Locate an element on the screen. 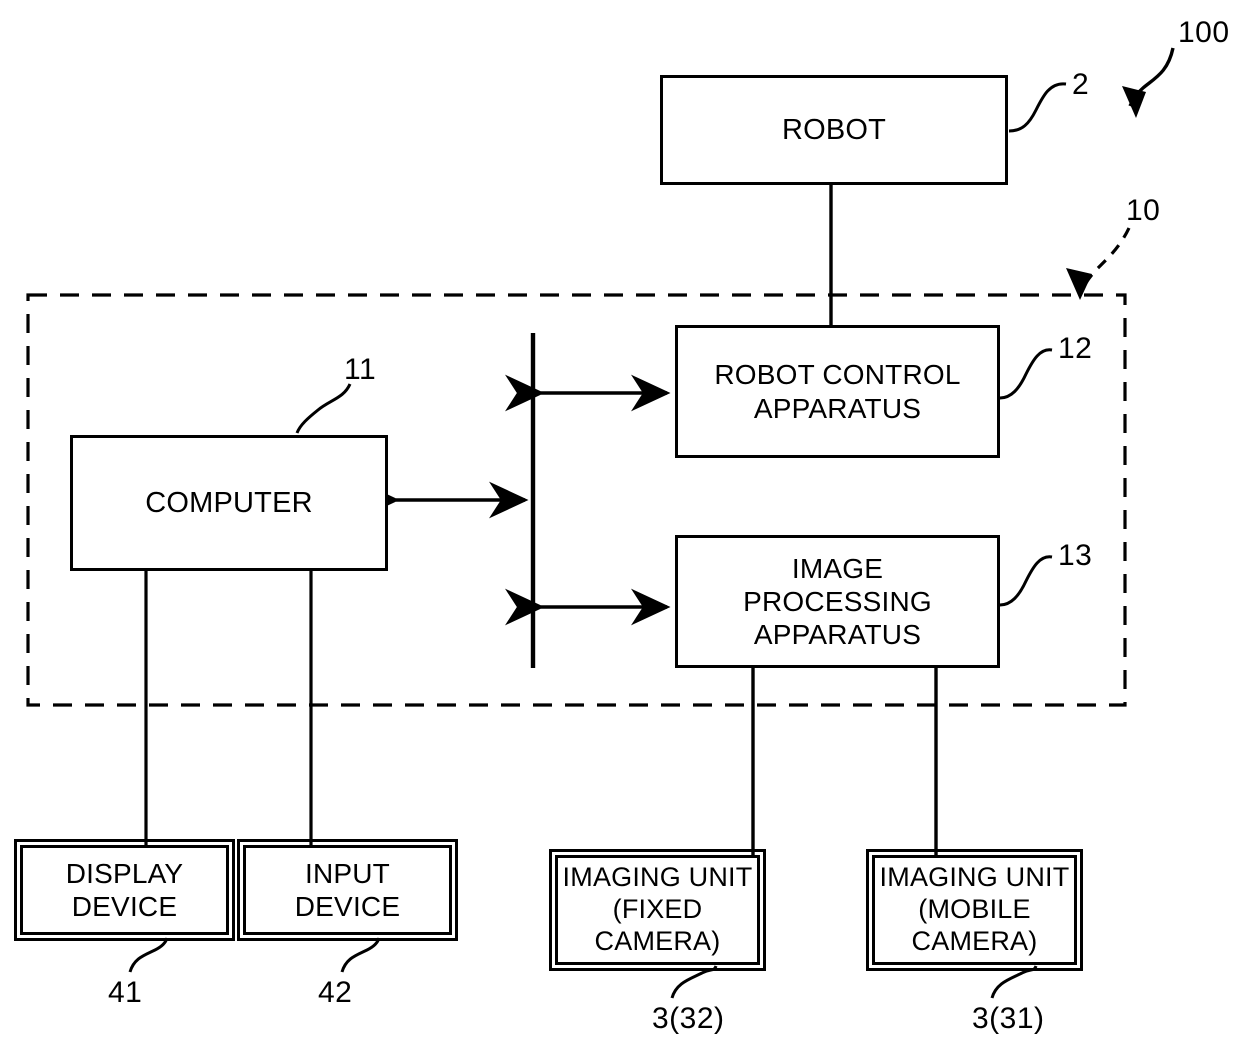 The height and width of the screenshot is (1055, 1240). block-computer: COMPUTER is located at coordinates (229, 503).